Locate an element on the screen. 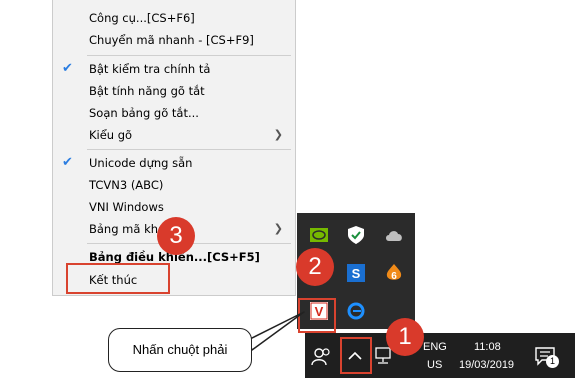 The image size is (575, 378). menu-item-label: Chuyển mã nhanh - [CS+F9] is located at coordinates (171, 40).